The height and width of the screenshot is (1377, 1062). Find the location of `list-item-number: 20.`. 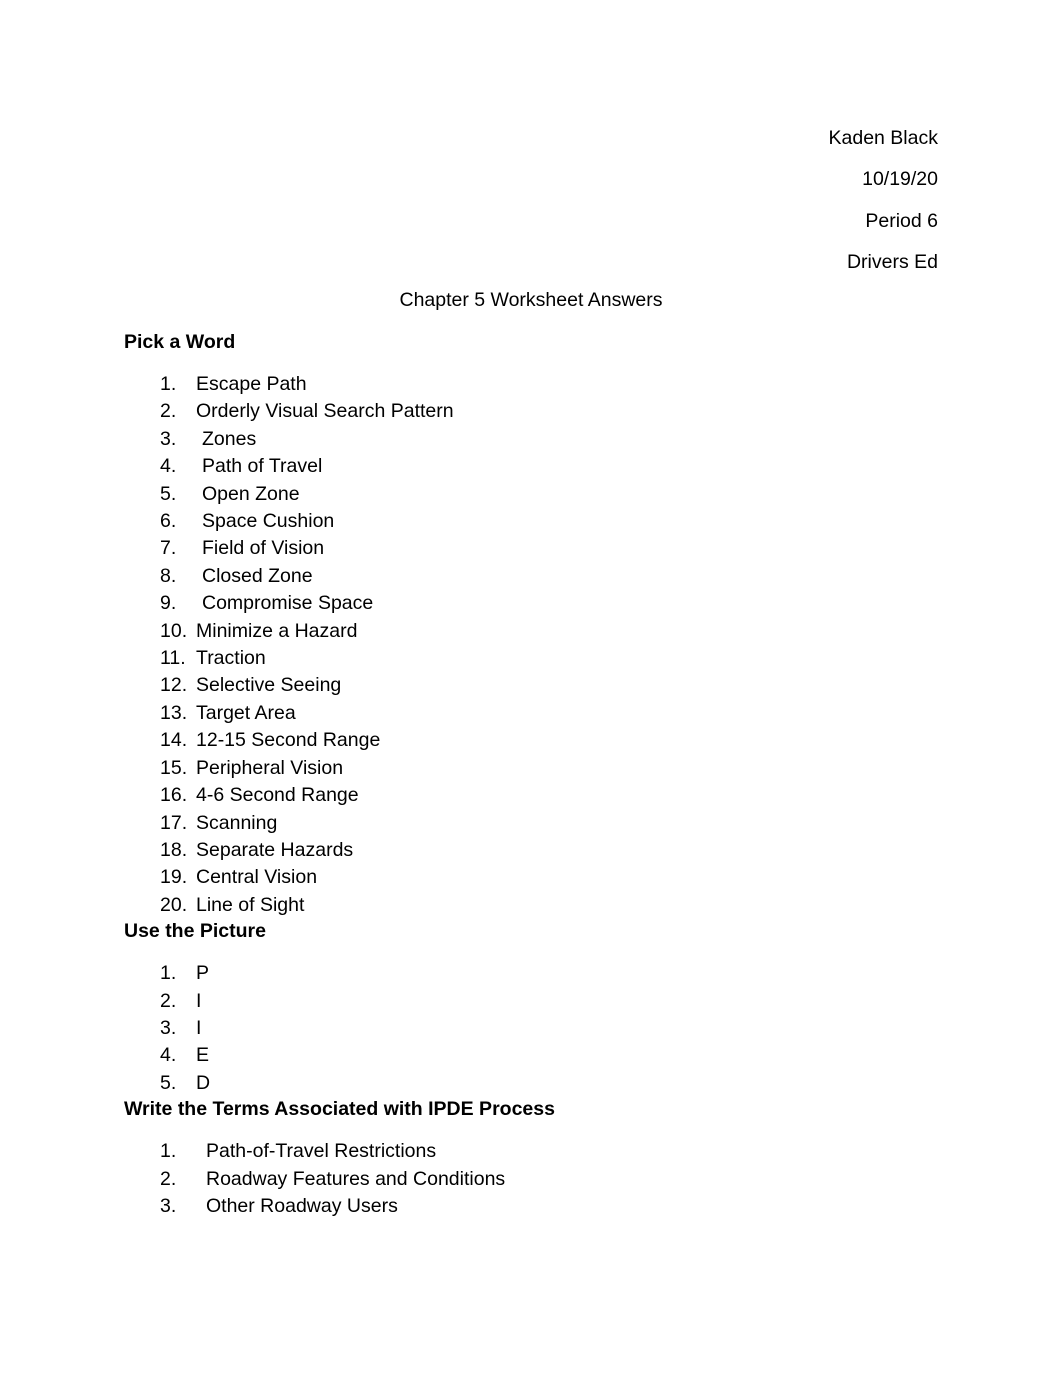

list-item-number: 20. is located at coordinates (174, 904).